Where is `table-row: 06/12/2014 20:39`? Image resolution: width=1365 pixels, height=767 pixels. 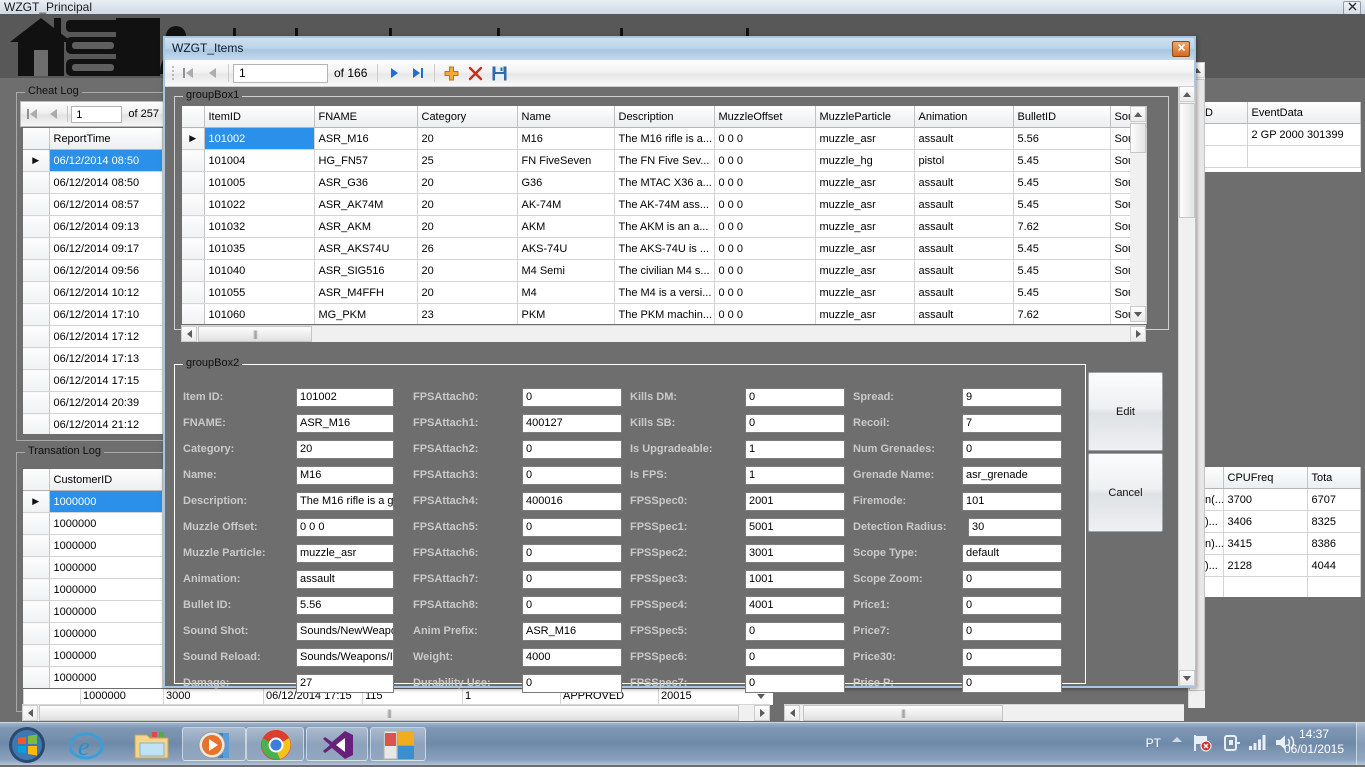 table-row: 06/12/2014 20:39 is located at coordinates (93, 402).